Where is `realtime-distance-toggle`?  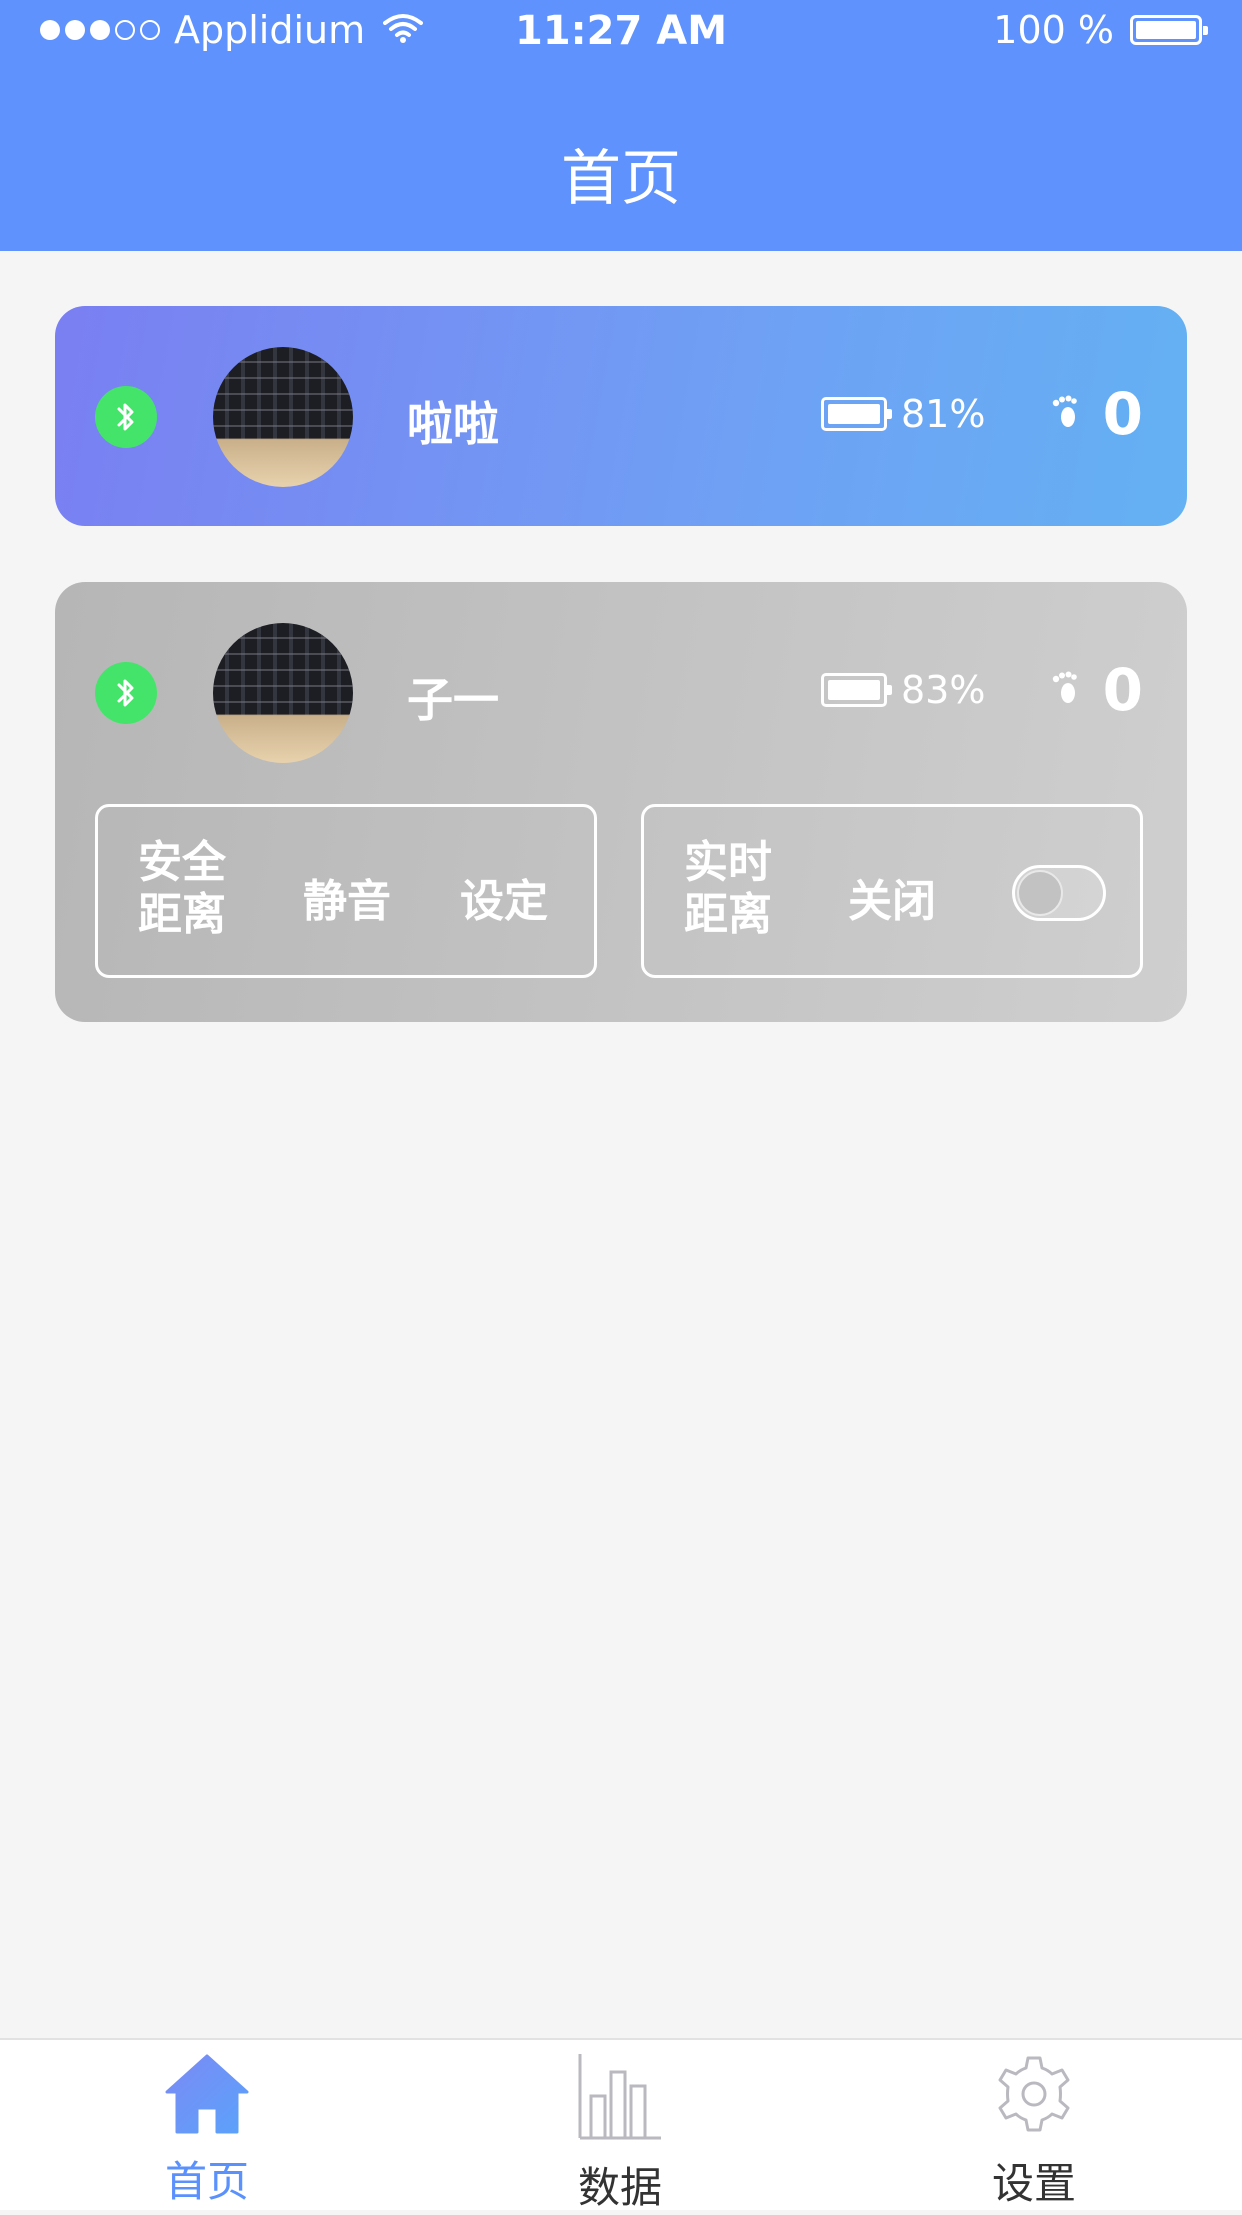
realtime-distance-toggle is located at coordinates (1059, 893).